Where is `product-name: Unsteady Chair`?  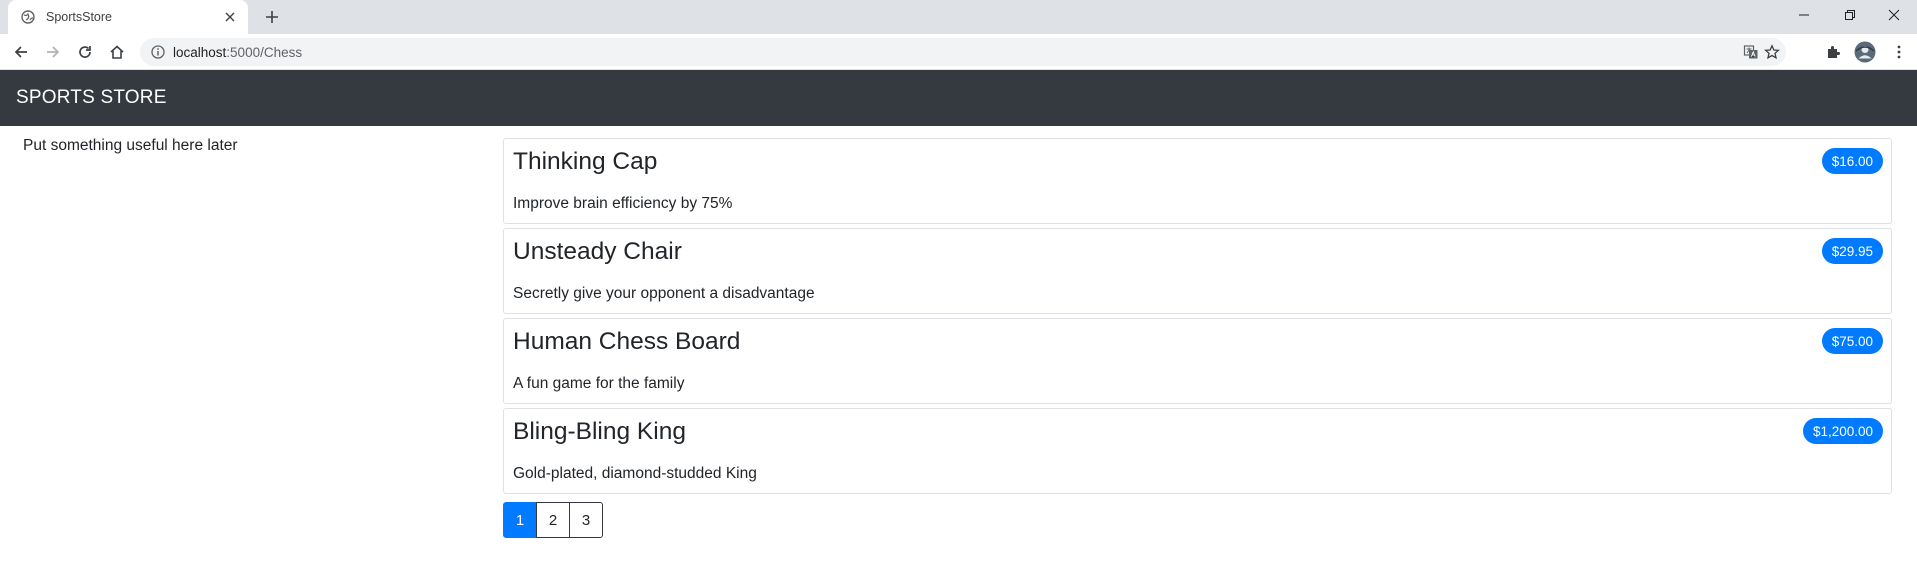 product-name: Unsteady Chair is located at coordinates (597, 251).